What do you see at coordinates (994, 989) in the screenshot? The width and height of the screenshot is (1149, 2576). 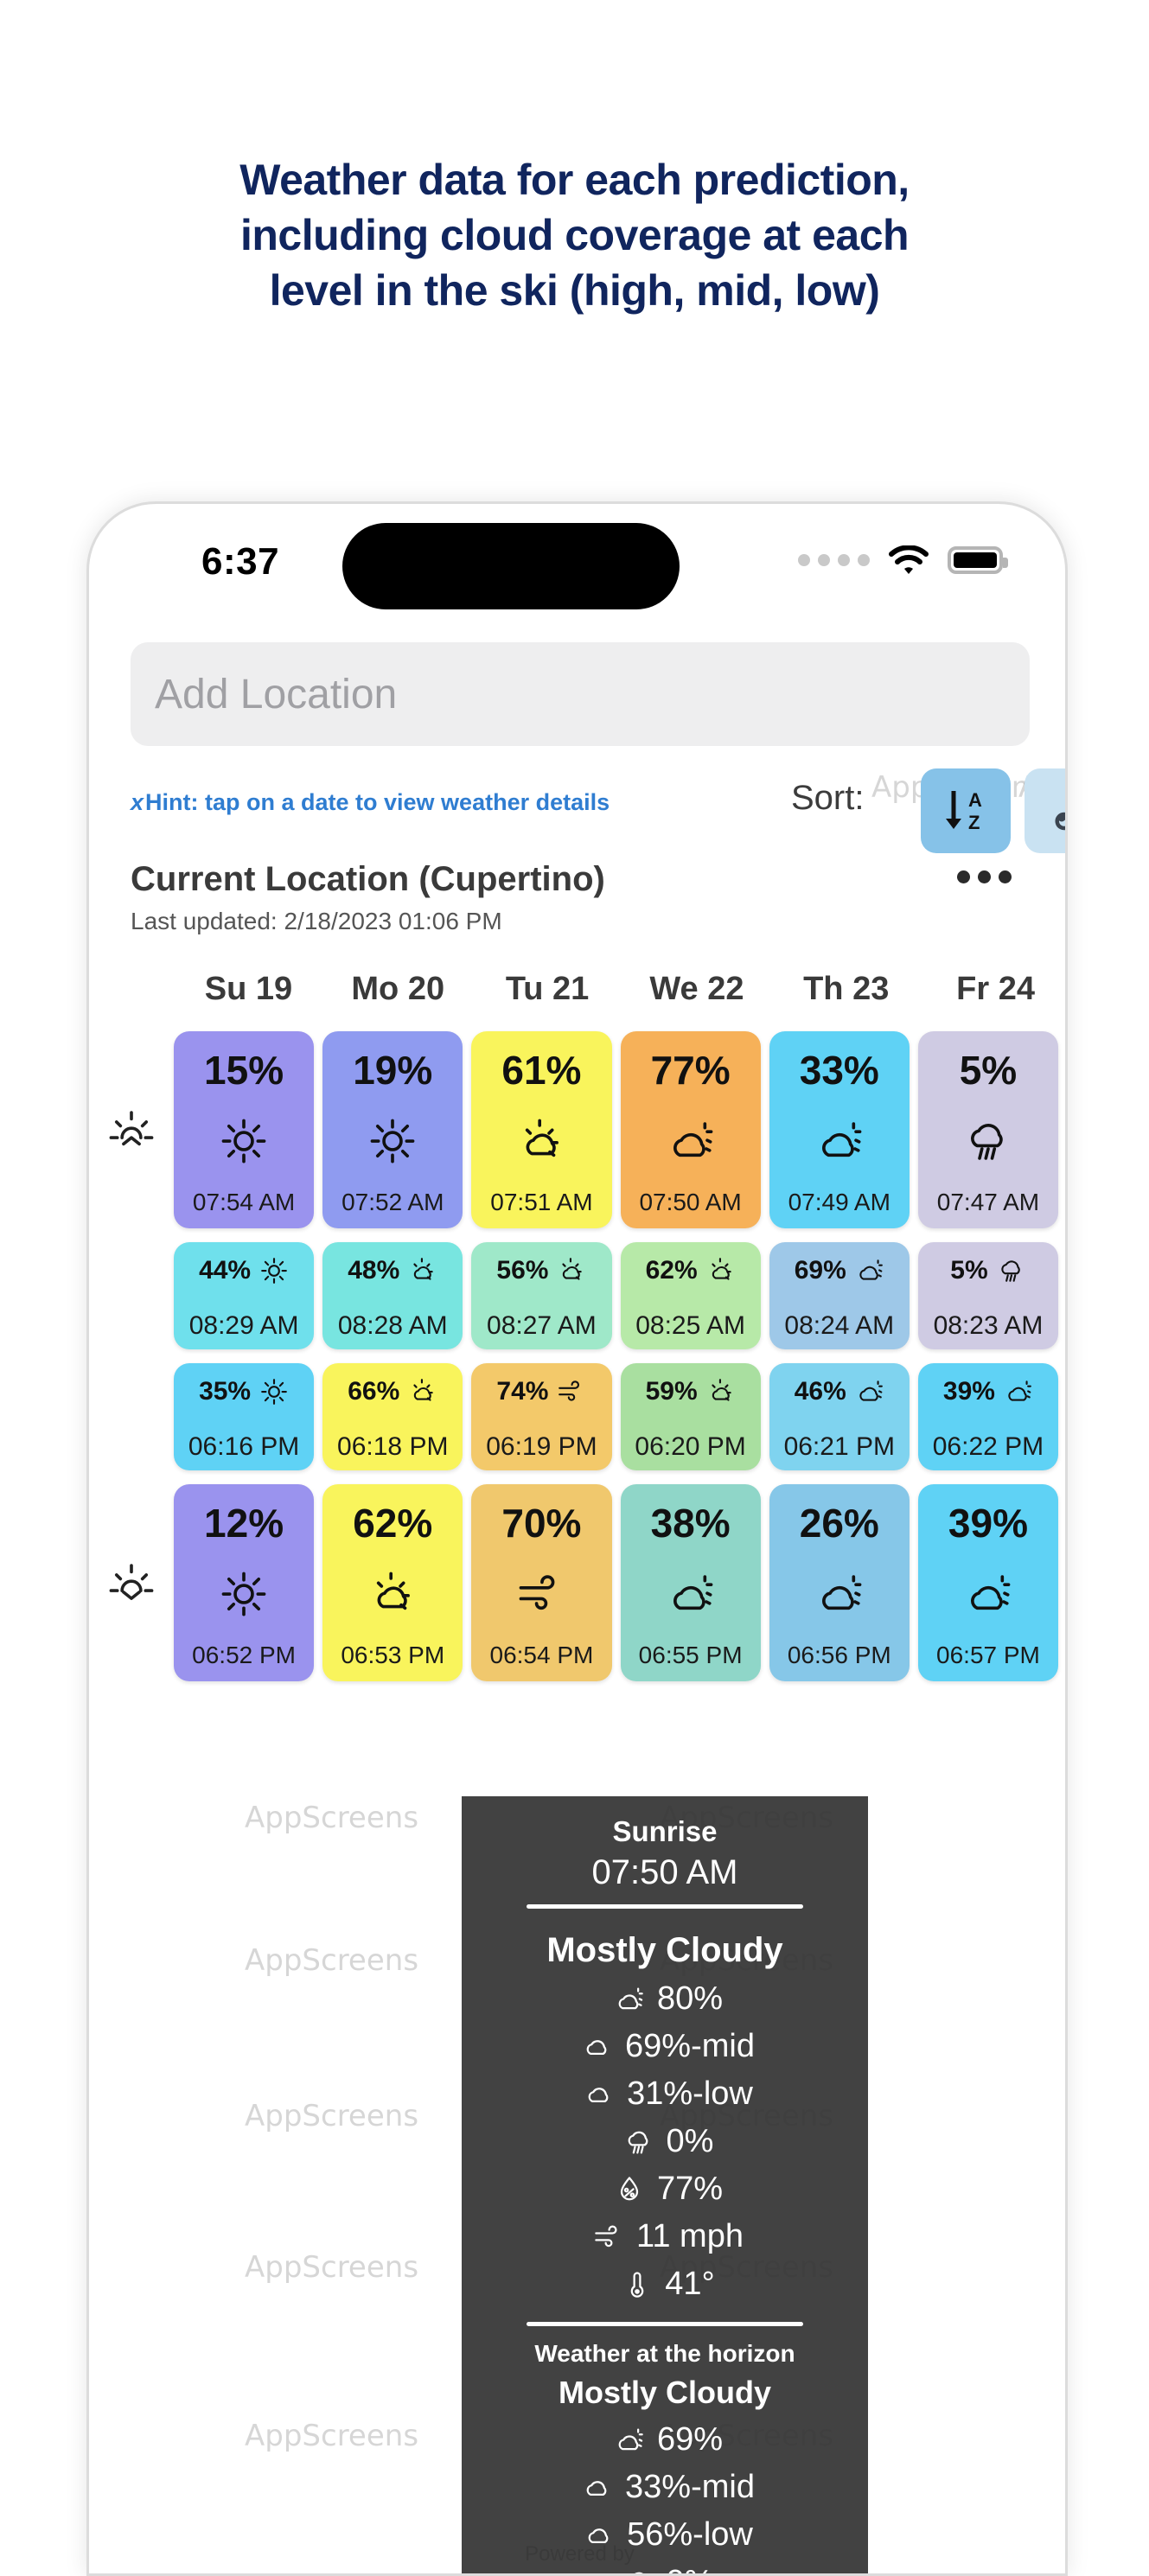 I see `day-header: Fr 24` at bounding box center [994, 989].